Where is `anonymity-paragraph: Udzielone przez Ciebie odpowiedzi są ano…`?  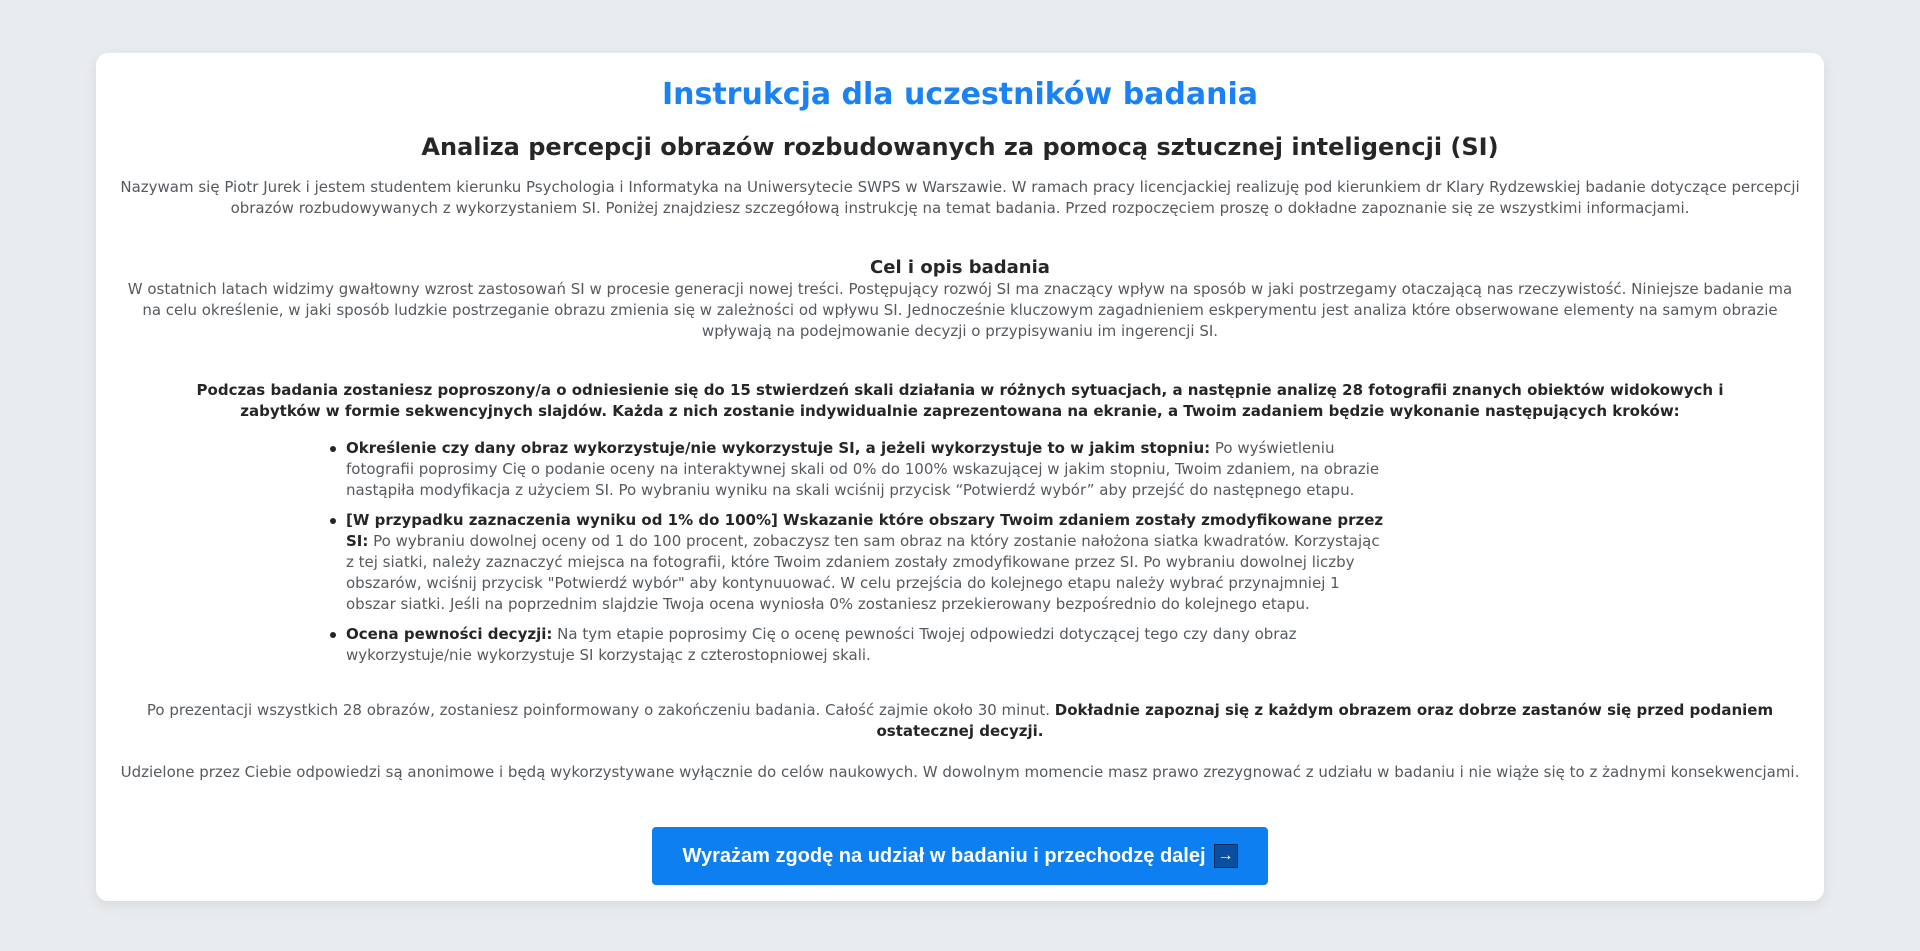 anonymity-paragraph: Udzielone przez Ciebie odpowiedzi są ano… is located at coordinates (960, 772).